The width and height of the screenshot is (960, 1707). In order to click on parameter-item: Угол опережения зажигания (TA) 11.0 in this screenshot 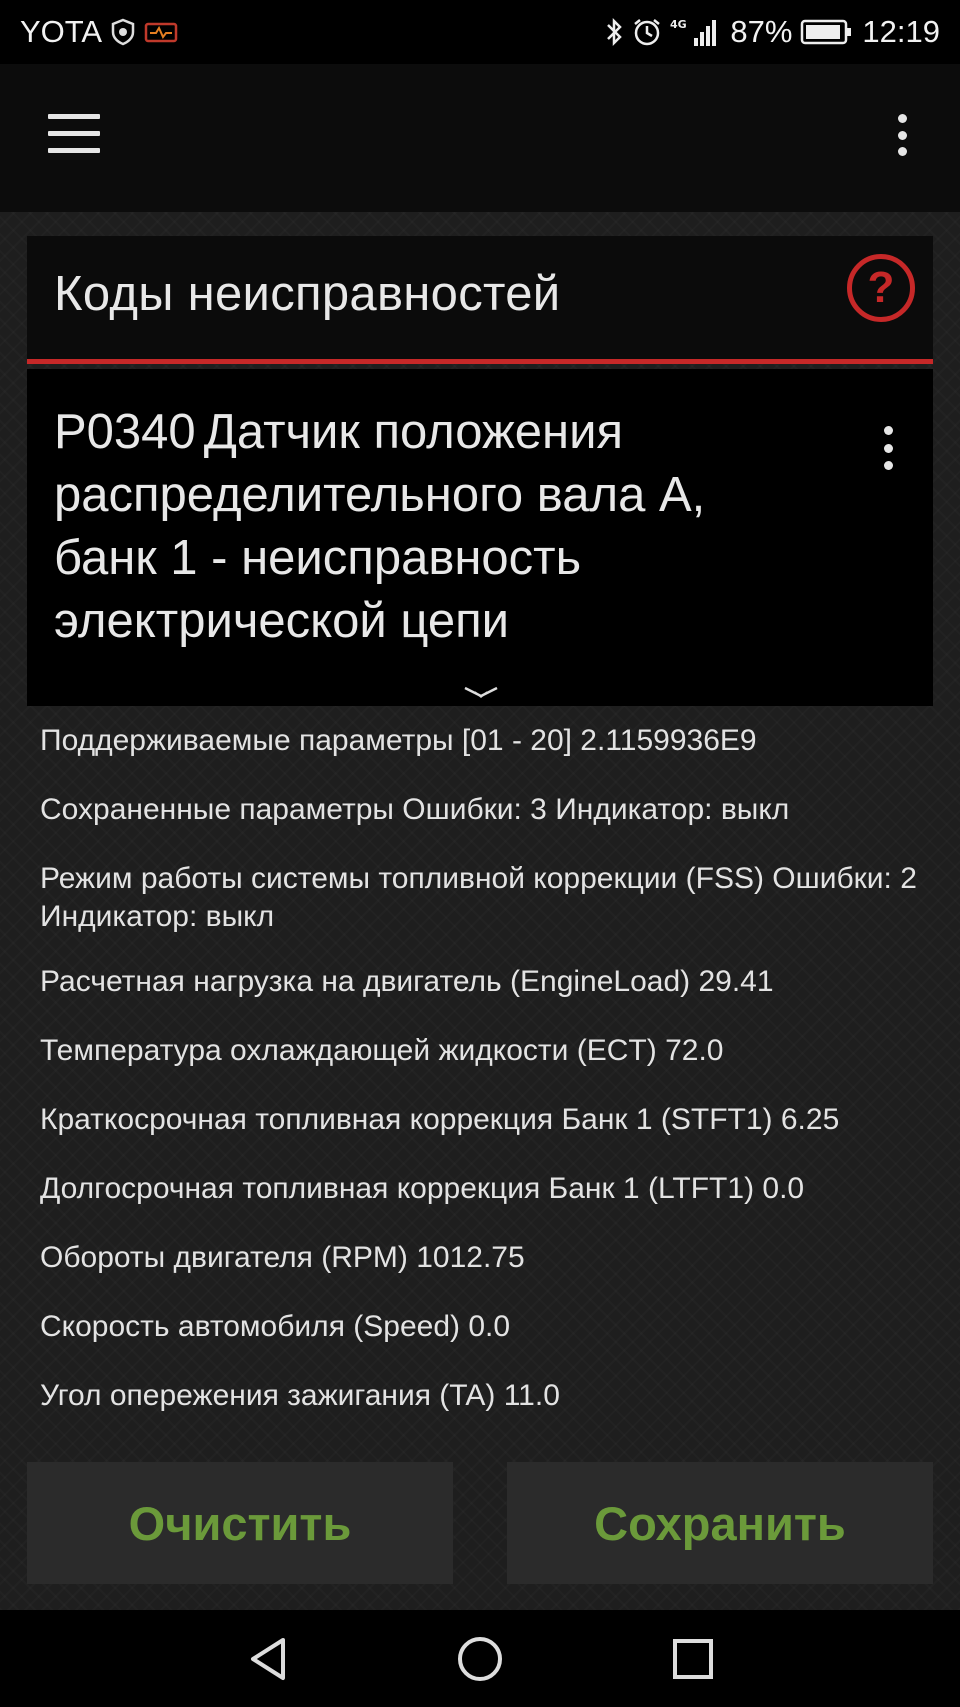, I will do `click(300, 1395)`.